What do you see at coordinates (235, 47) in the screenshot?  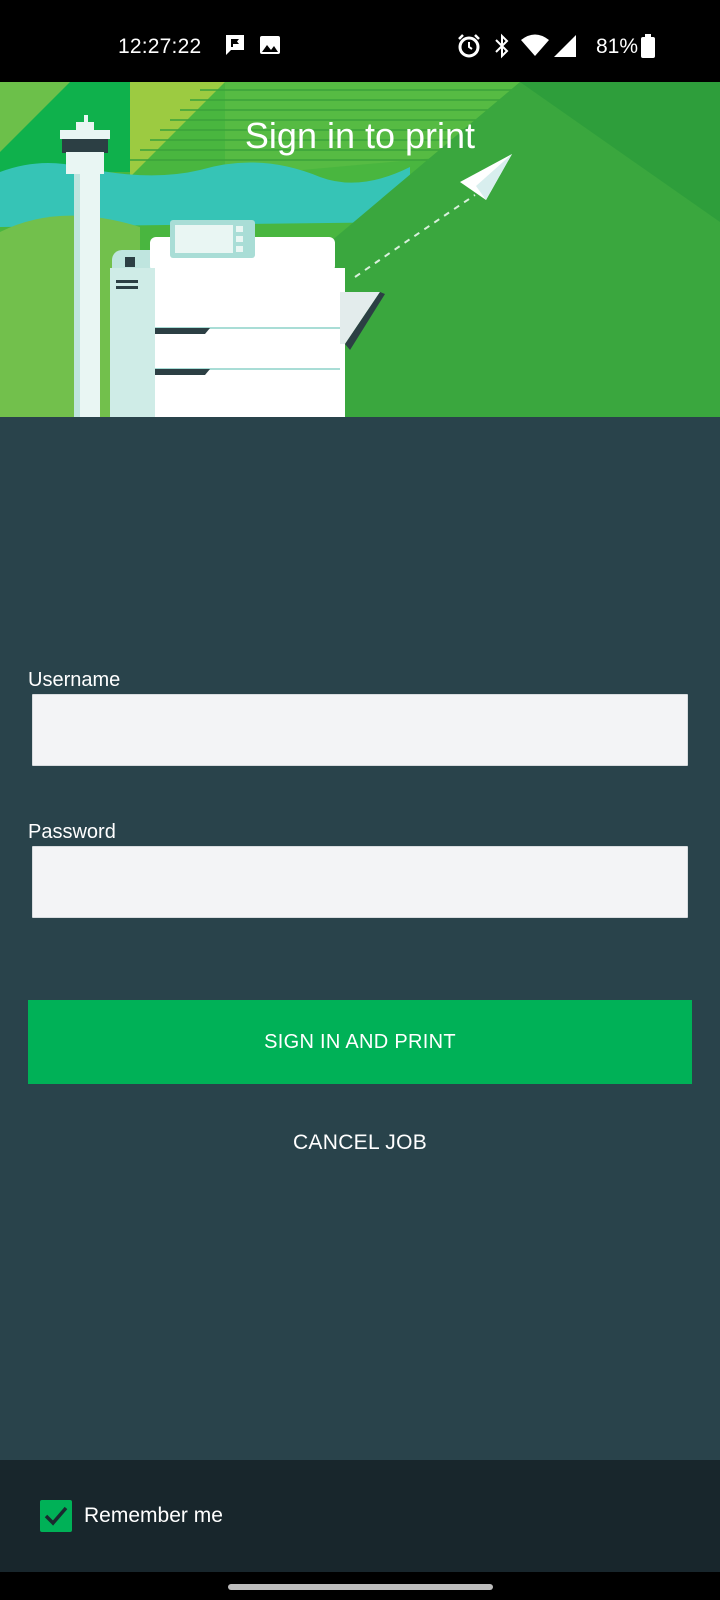 I see `chat-notification-icon` at bounding box center [235, 47].